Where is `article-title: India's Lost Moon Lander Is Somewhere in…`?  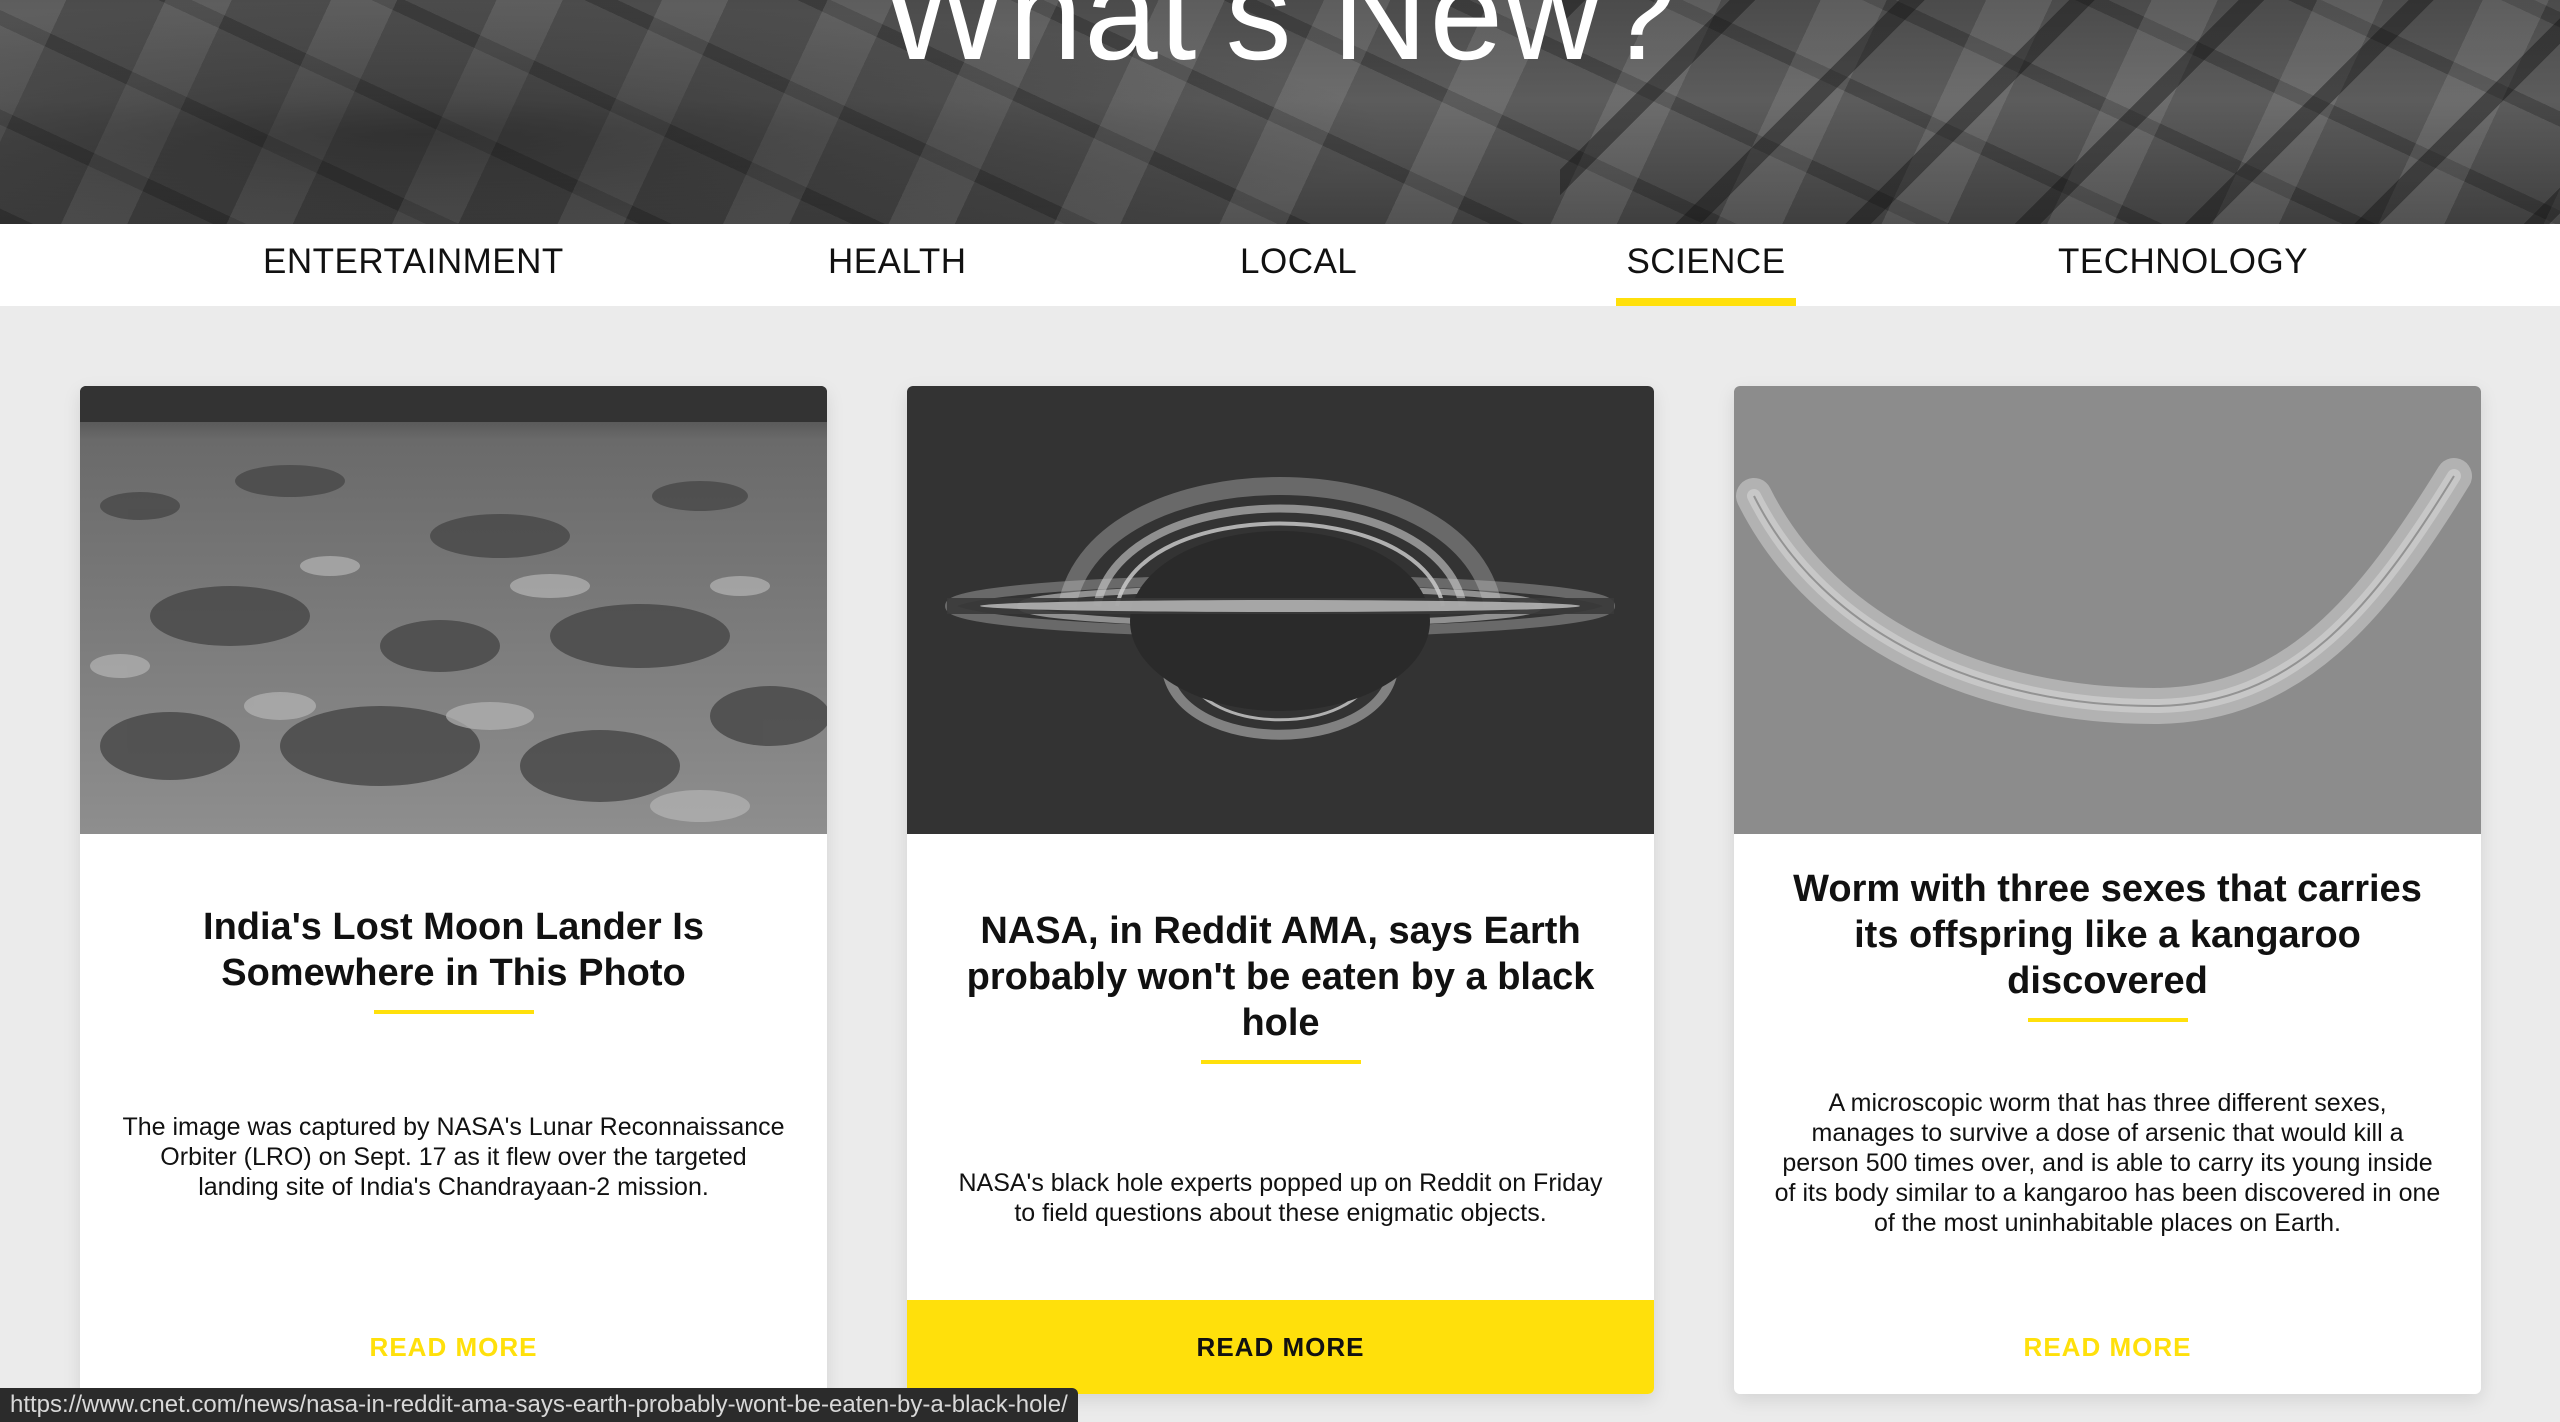 article-title: India's Lost Moon Lander Is Somewhere in… is located at coordinates (453, 950).